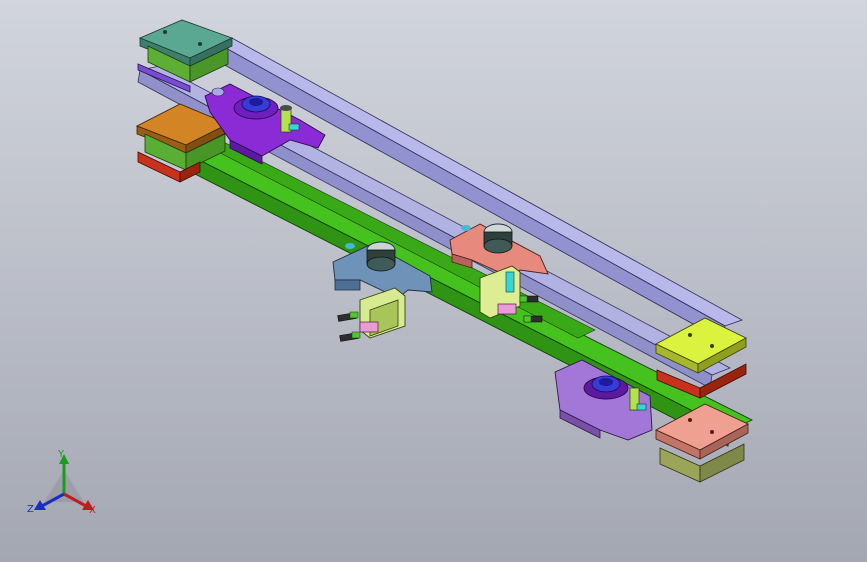 This screenshot has width=867, height=562. I want to click on orientation-triad: Y Z X, so click(64, 486).